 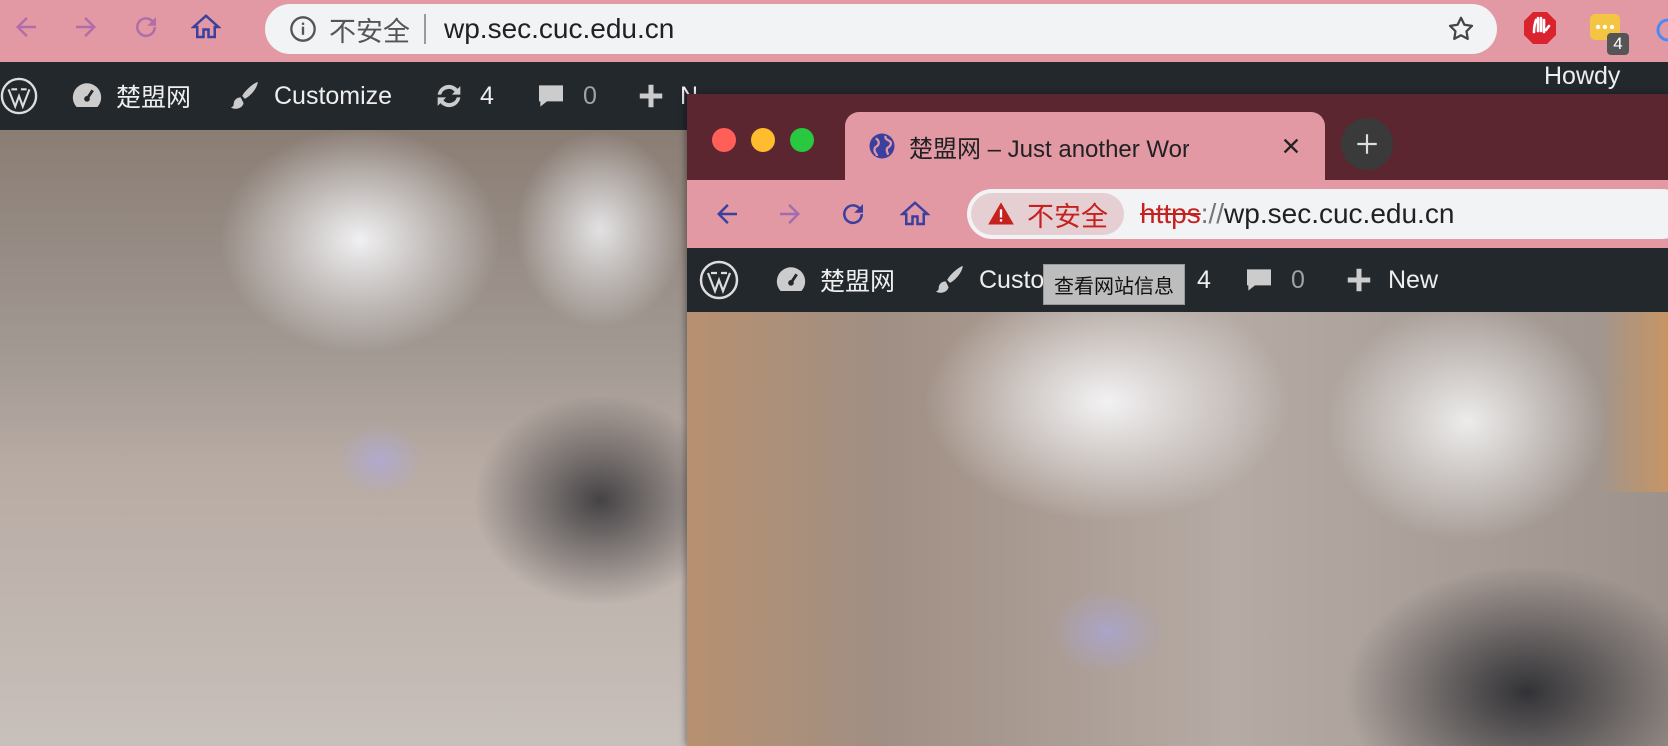 I want to click on omnibox-divider, so click(x=425, y=29).